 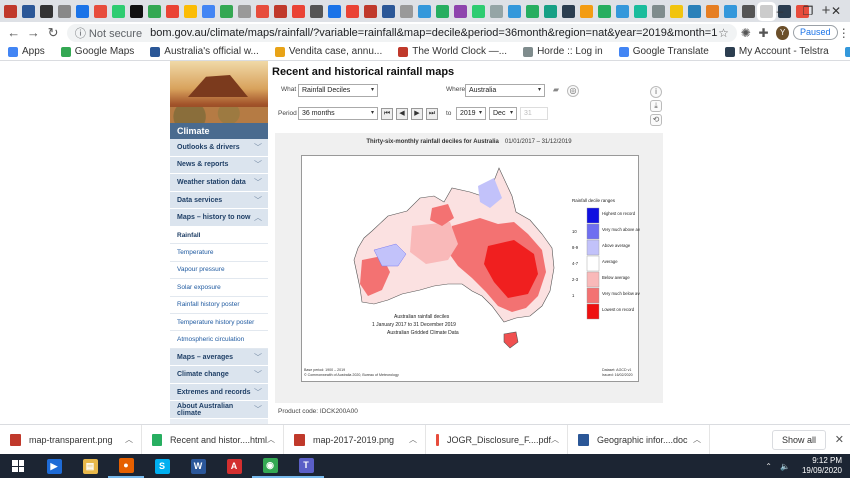 I want to click on sidebar-item-atmospheric-circulation: Atmospheric circulation, so click(x=219, y=340).